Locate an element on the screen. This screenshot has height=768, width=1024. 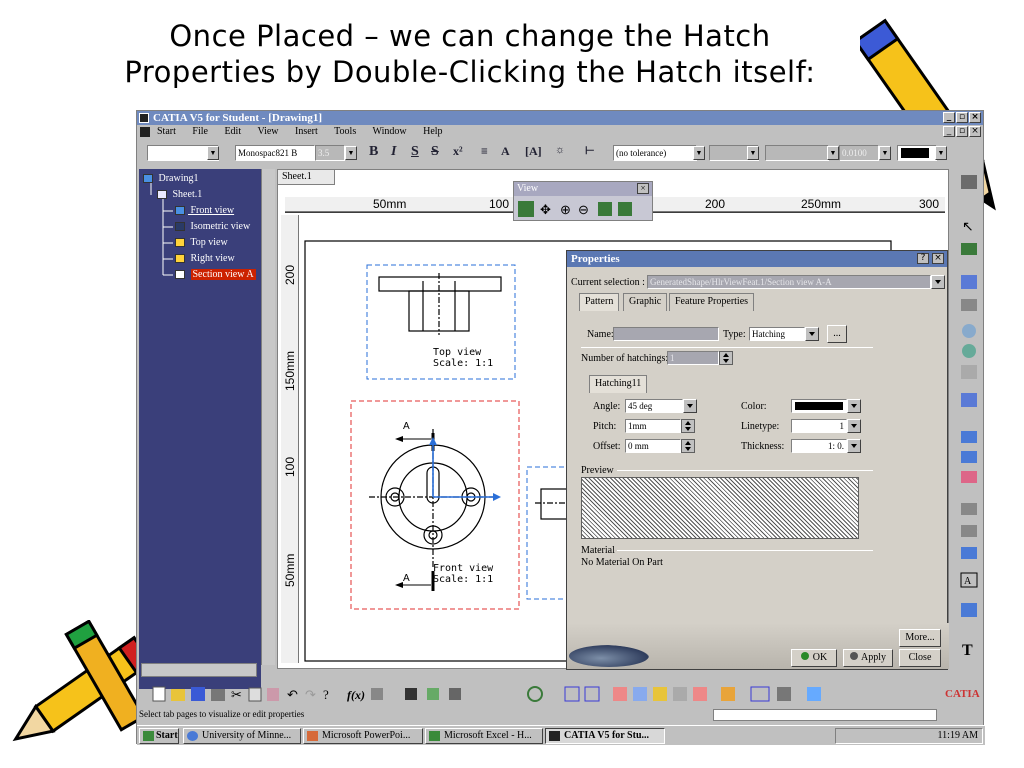
tree-horizontal-scrollbar is located at coordinates (199, 670).